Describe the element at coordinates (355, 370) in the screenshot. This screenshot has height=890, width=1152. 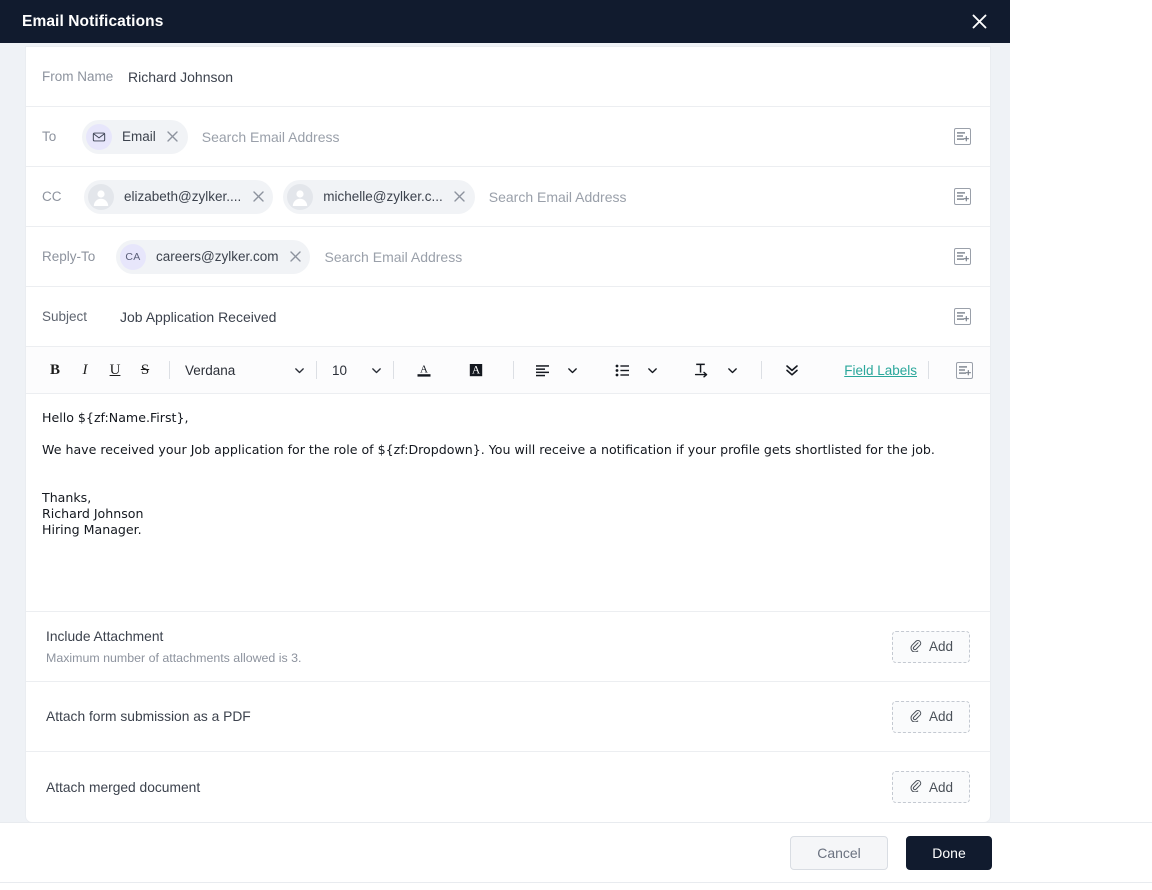
I see `font-size-select: 10` at that location.